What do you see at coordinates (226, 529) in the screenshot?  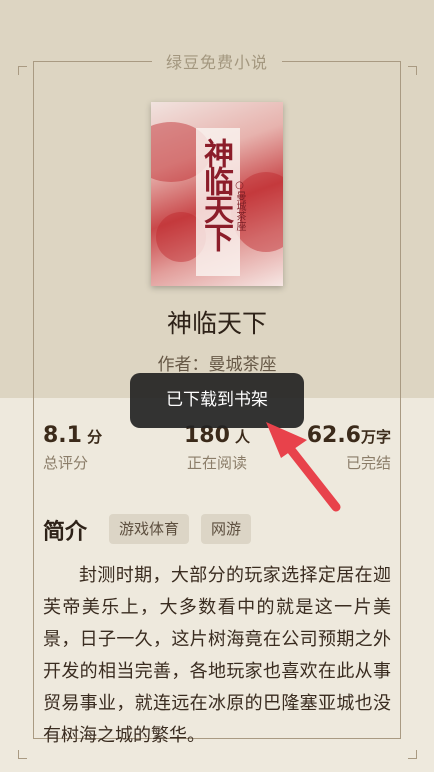 I see `genre-tag: 网游` at bounding box center [226, 529].